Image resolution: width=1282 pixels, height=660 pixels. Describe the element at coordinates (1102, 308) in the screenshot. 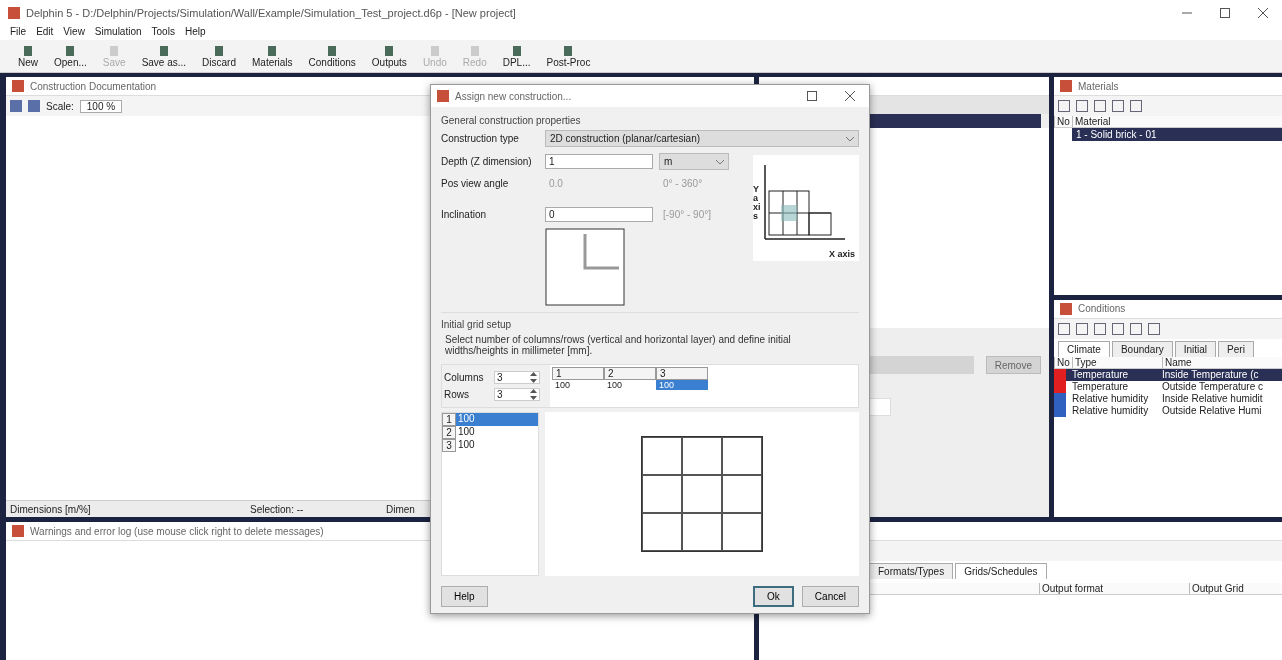

I see `panel-title: Conditions` at that location.